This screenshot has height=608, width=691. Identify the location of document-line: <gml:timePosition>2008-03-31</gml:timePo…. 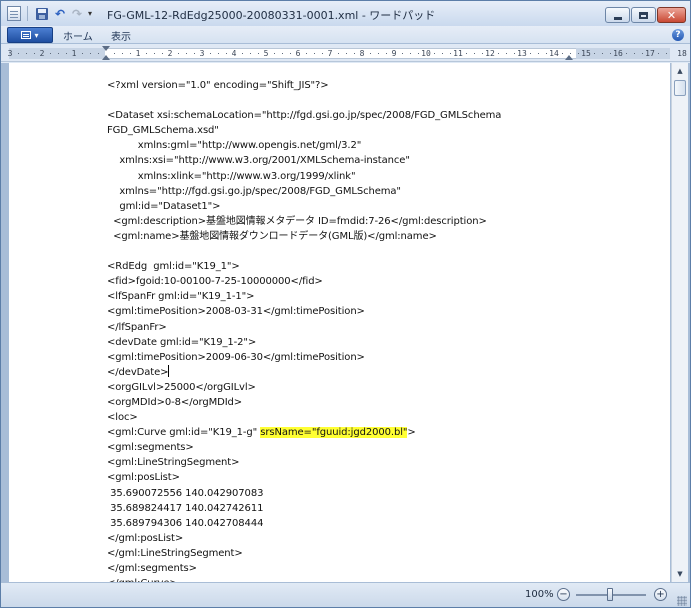
(304, 311).